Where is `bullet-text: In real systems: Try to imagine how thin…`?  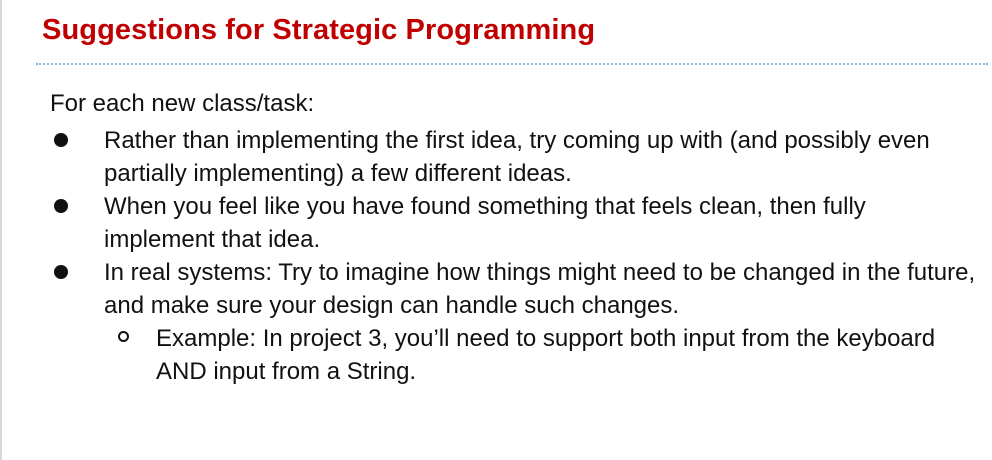
bullet-text: In real systems: Try to imagine how thin… is located at coordinates (540, 289).